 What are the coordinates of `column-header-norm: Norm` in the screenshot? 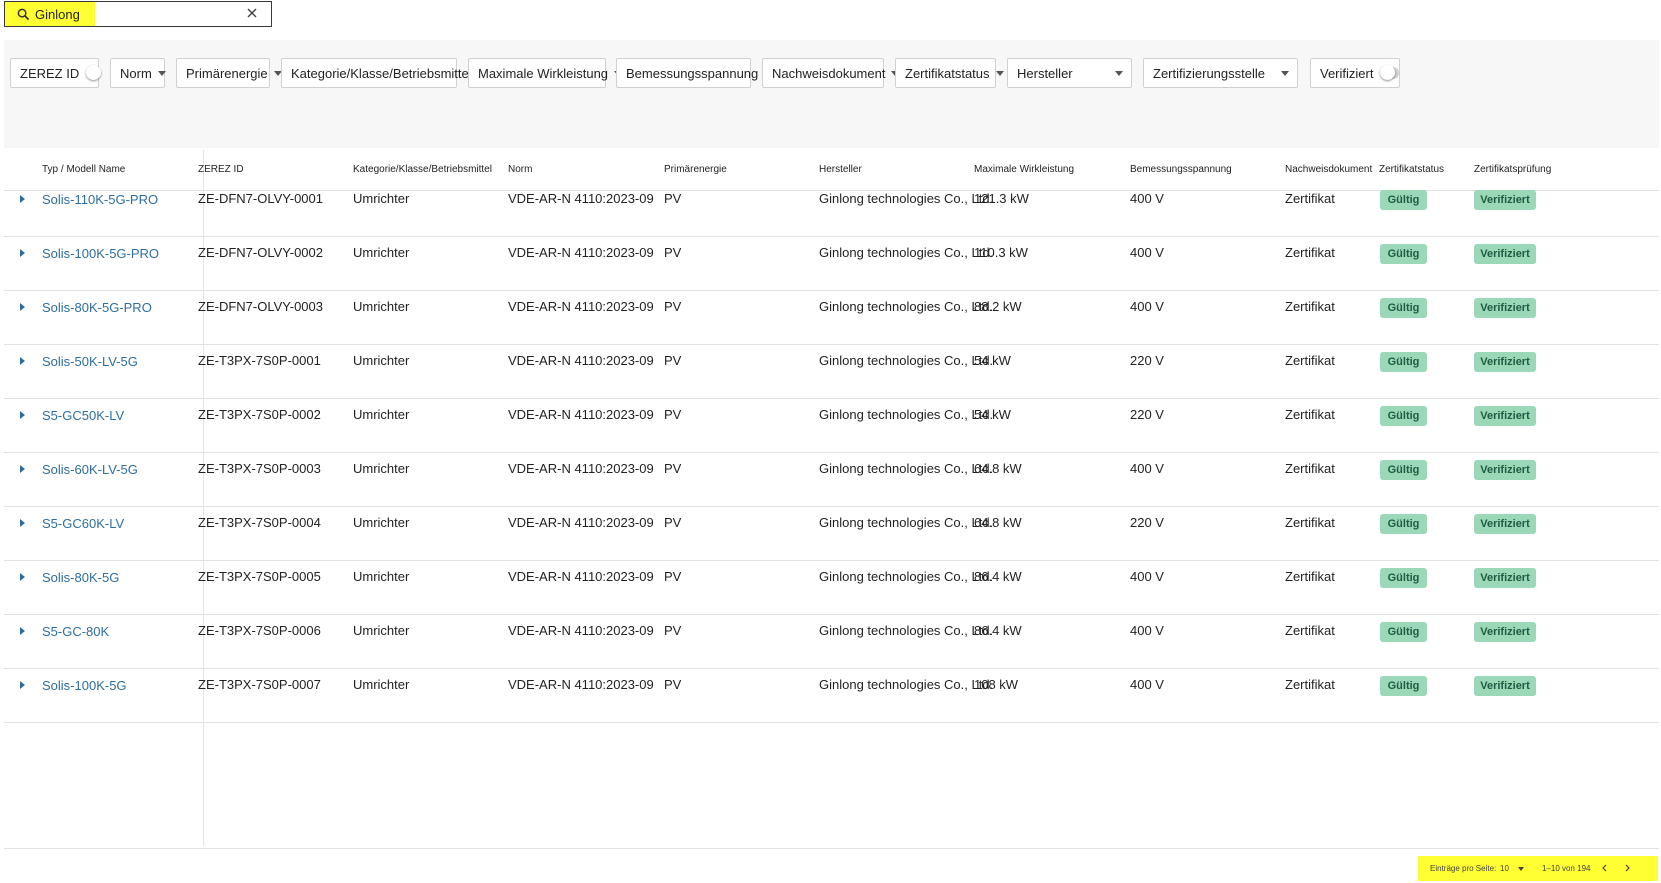 It's located at (520, 169).